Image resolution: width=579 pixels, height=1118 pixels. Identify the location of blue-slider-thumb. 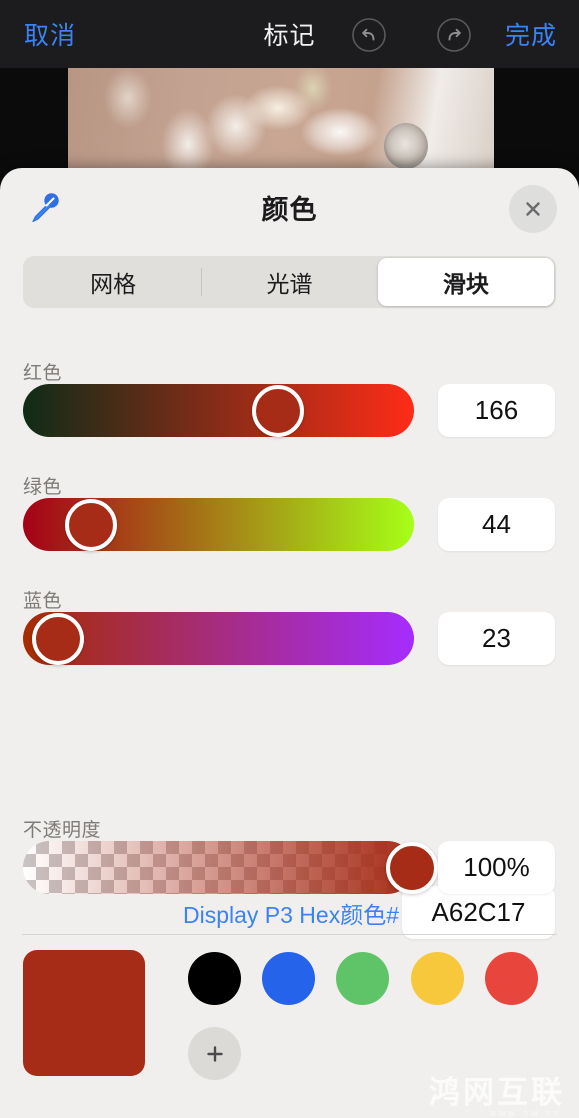
(58, 638).